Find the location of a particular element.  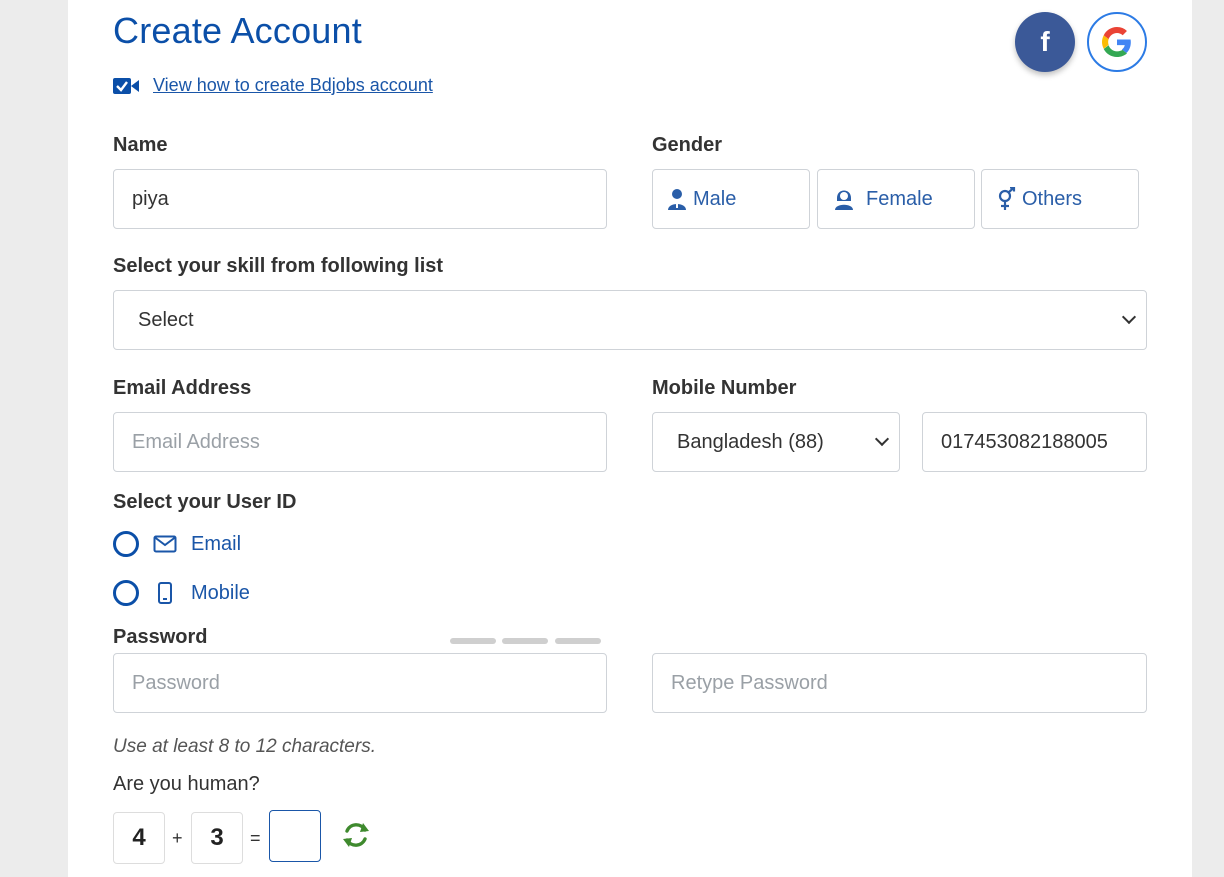

captcha-refresh-button is located at coordinates (356, 837).